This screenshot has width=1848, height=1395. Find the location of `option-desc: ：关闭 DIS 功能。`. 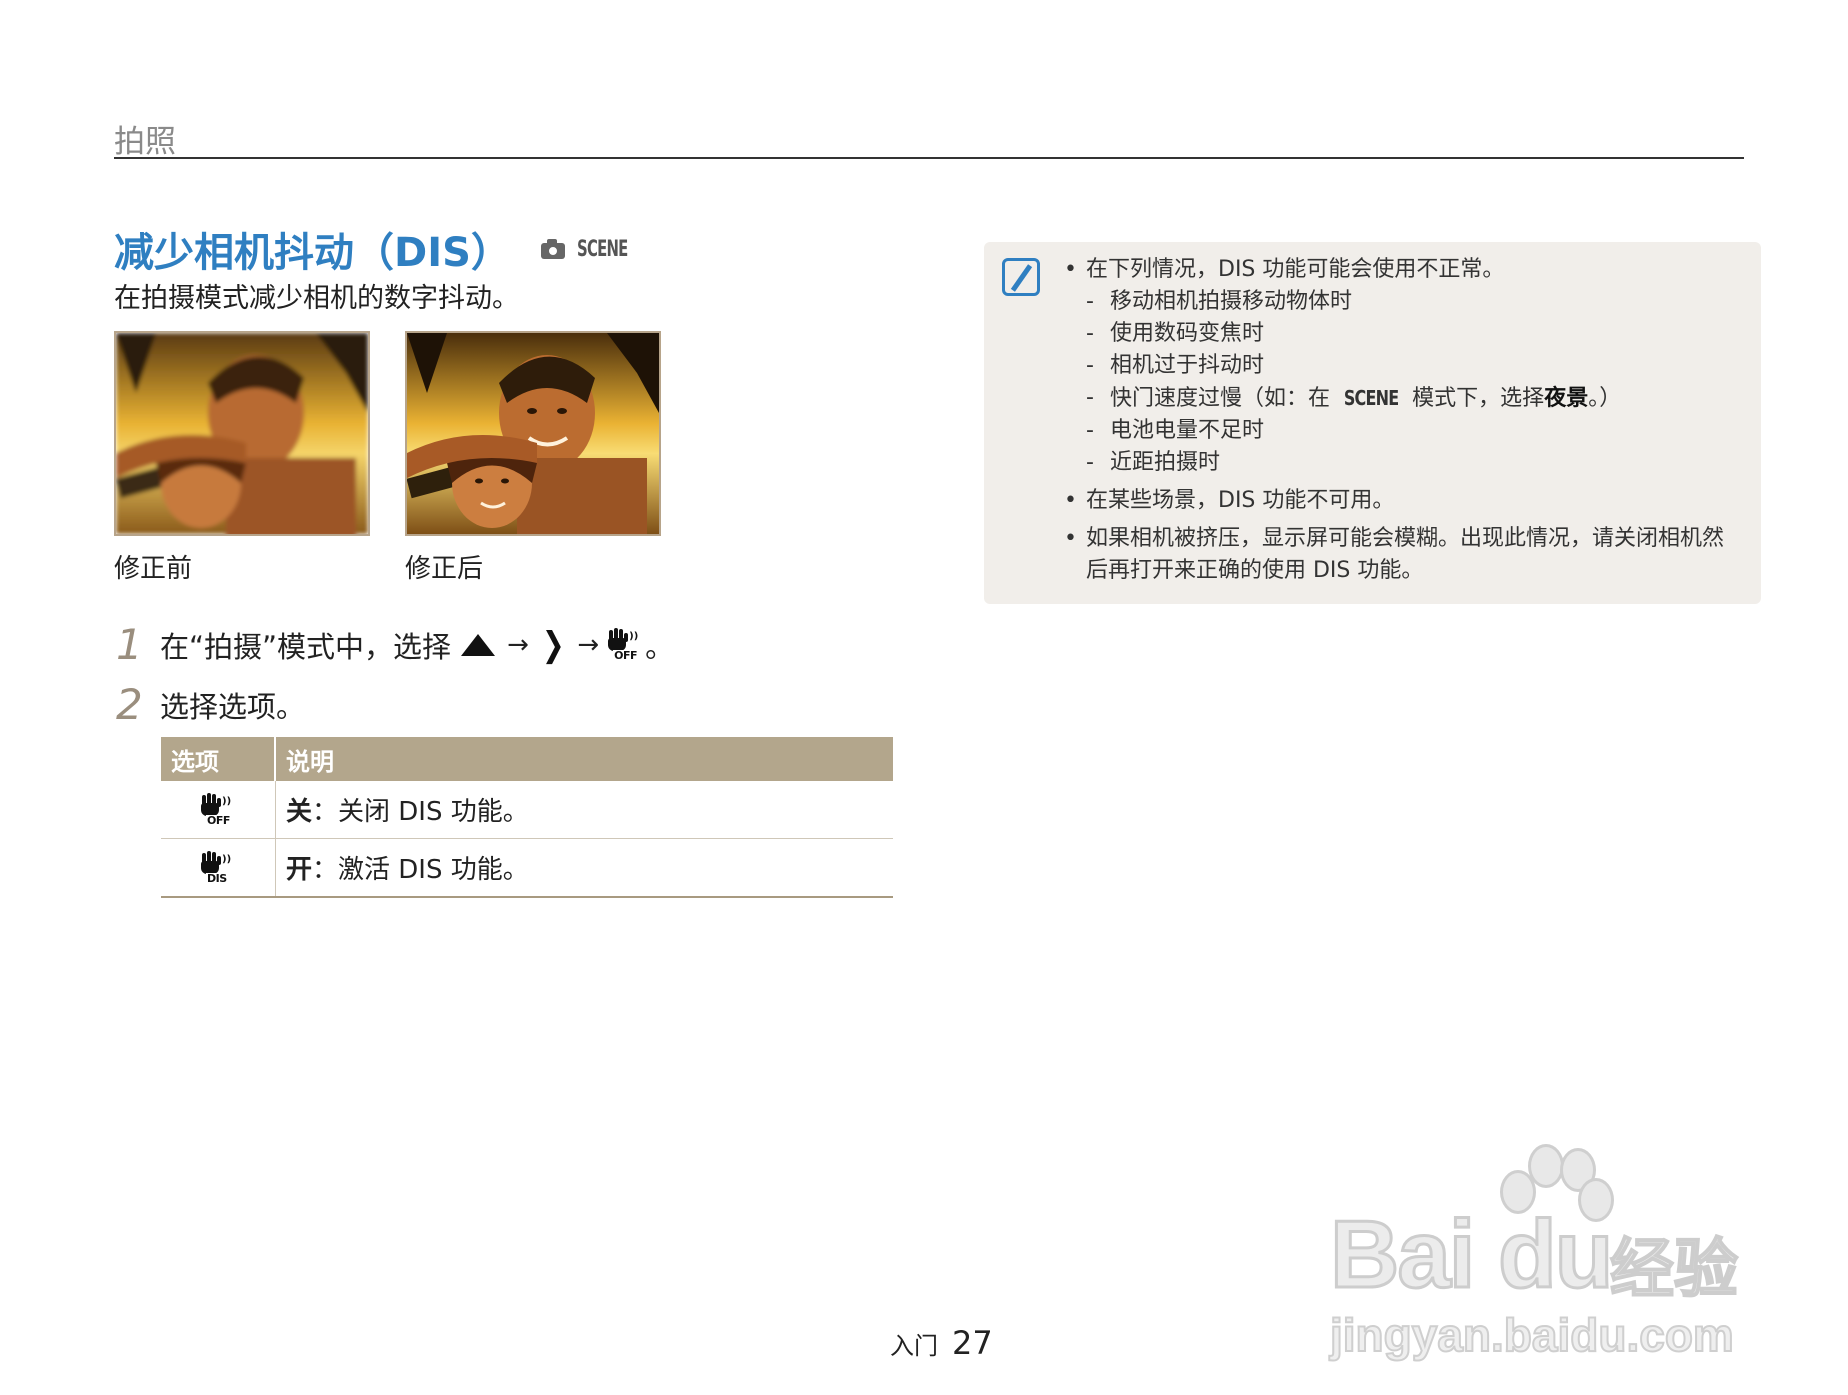

option-desc: ：关闭 DIS 功能。 is located at coordinates (420, 812).